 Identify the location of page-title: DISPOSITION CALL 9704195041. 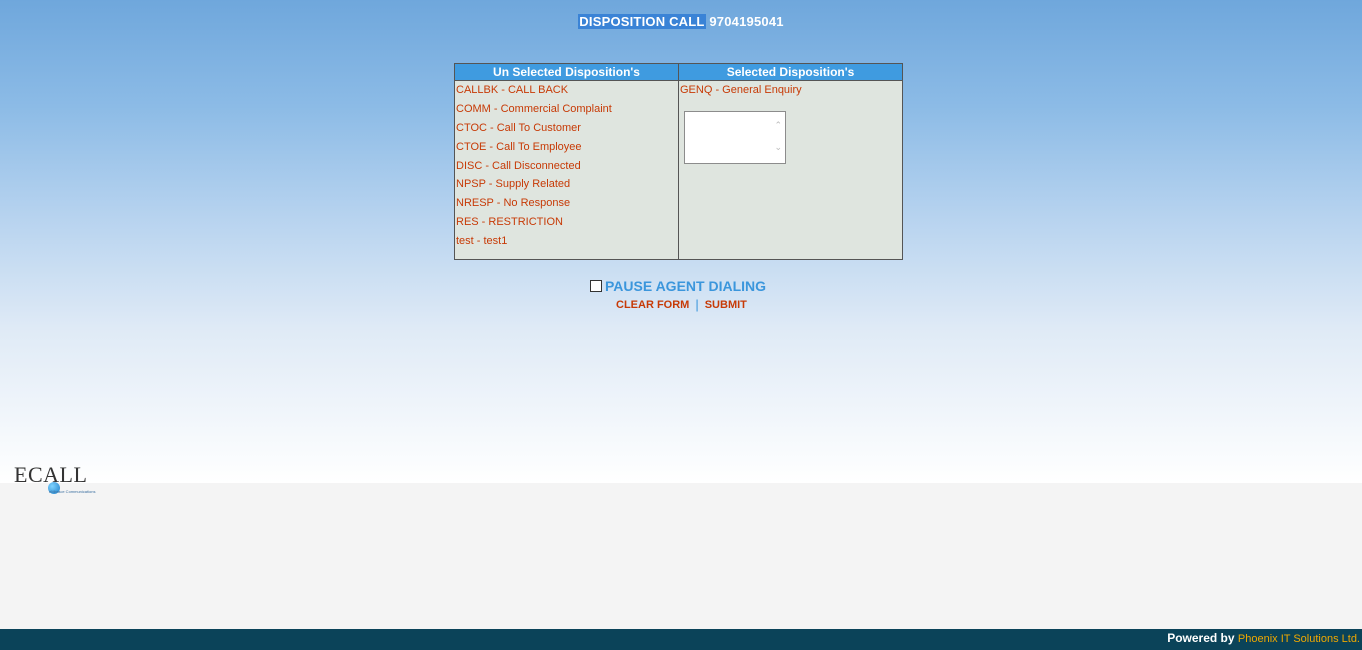
(681, 21).